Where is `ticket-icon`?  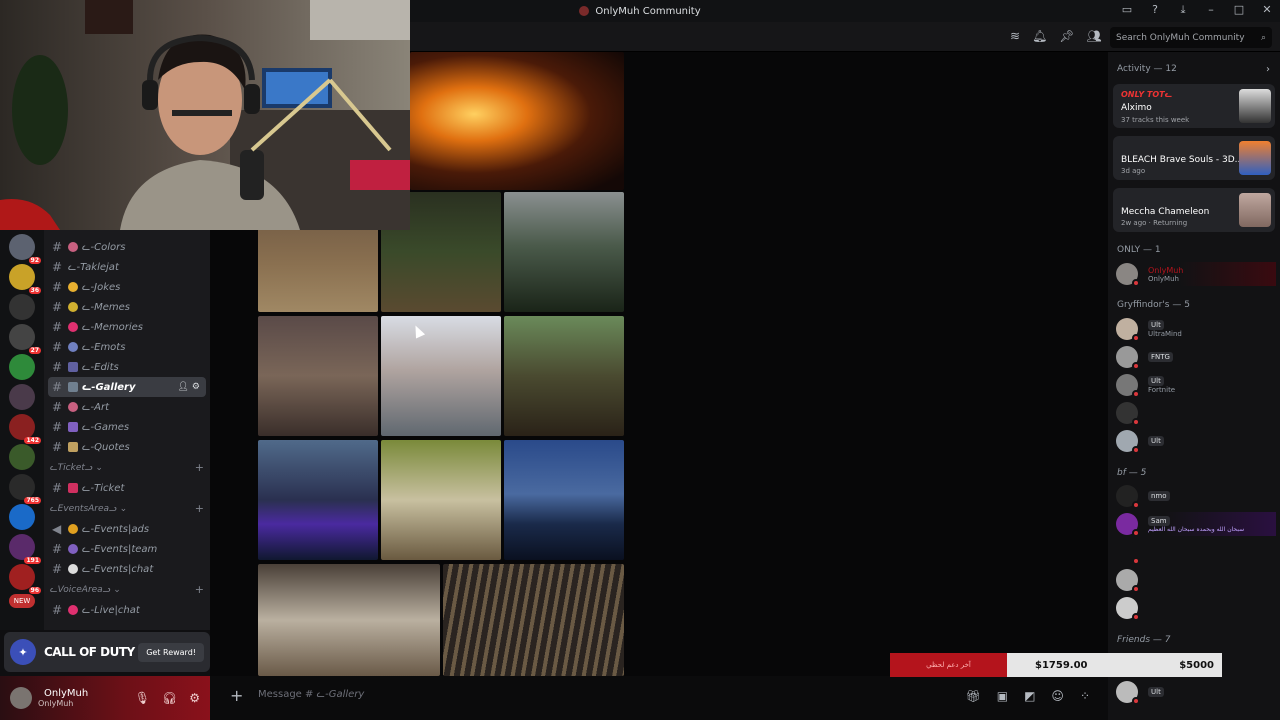 ticket-icon is located at coordinates (73, 488).